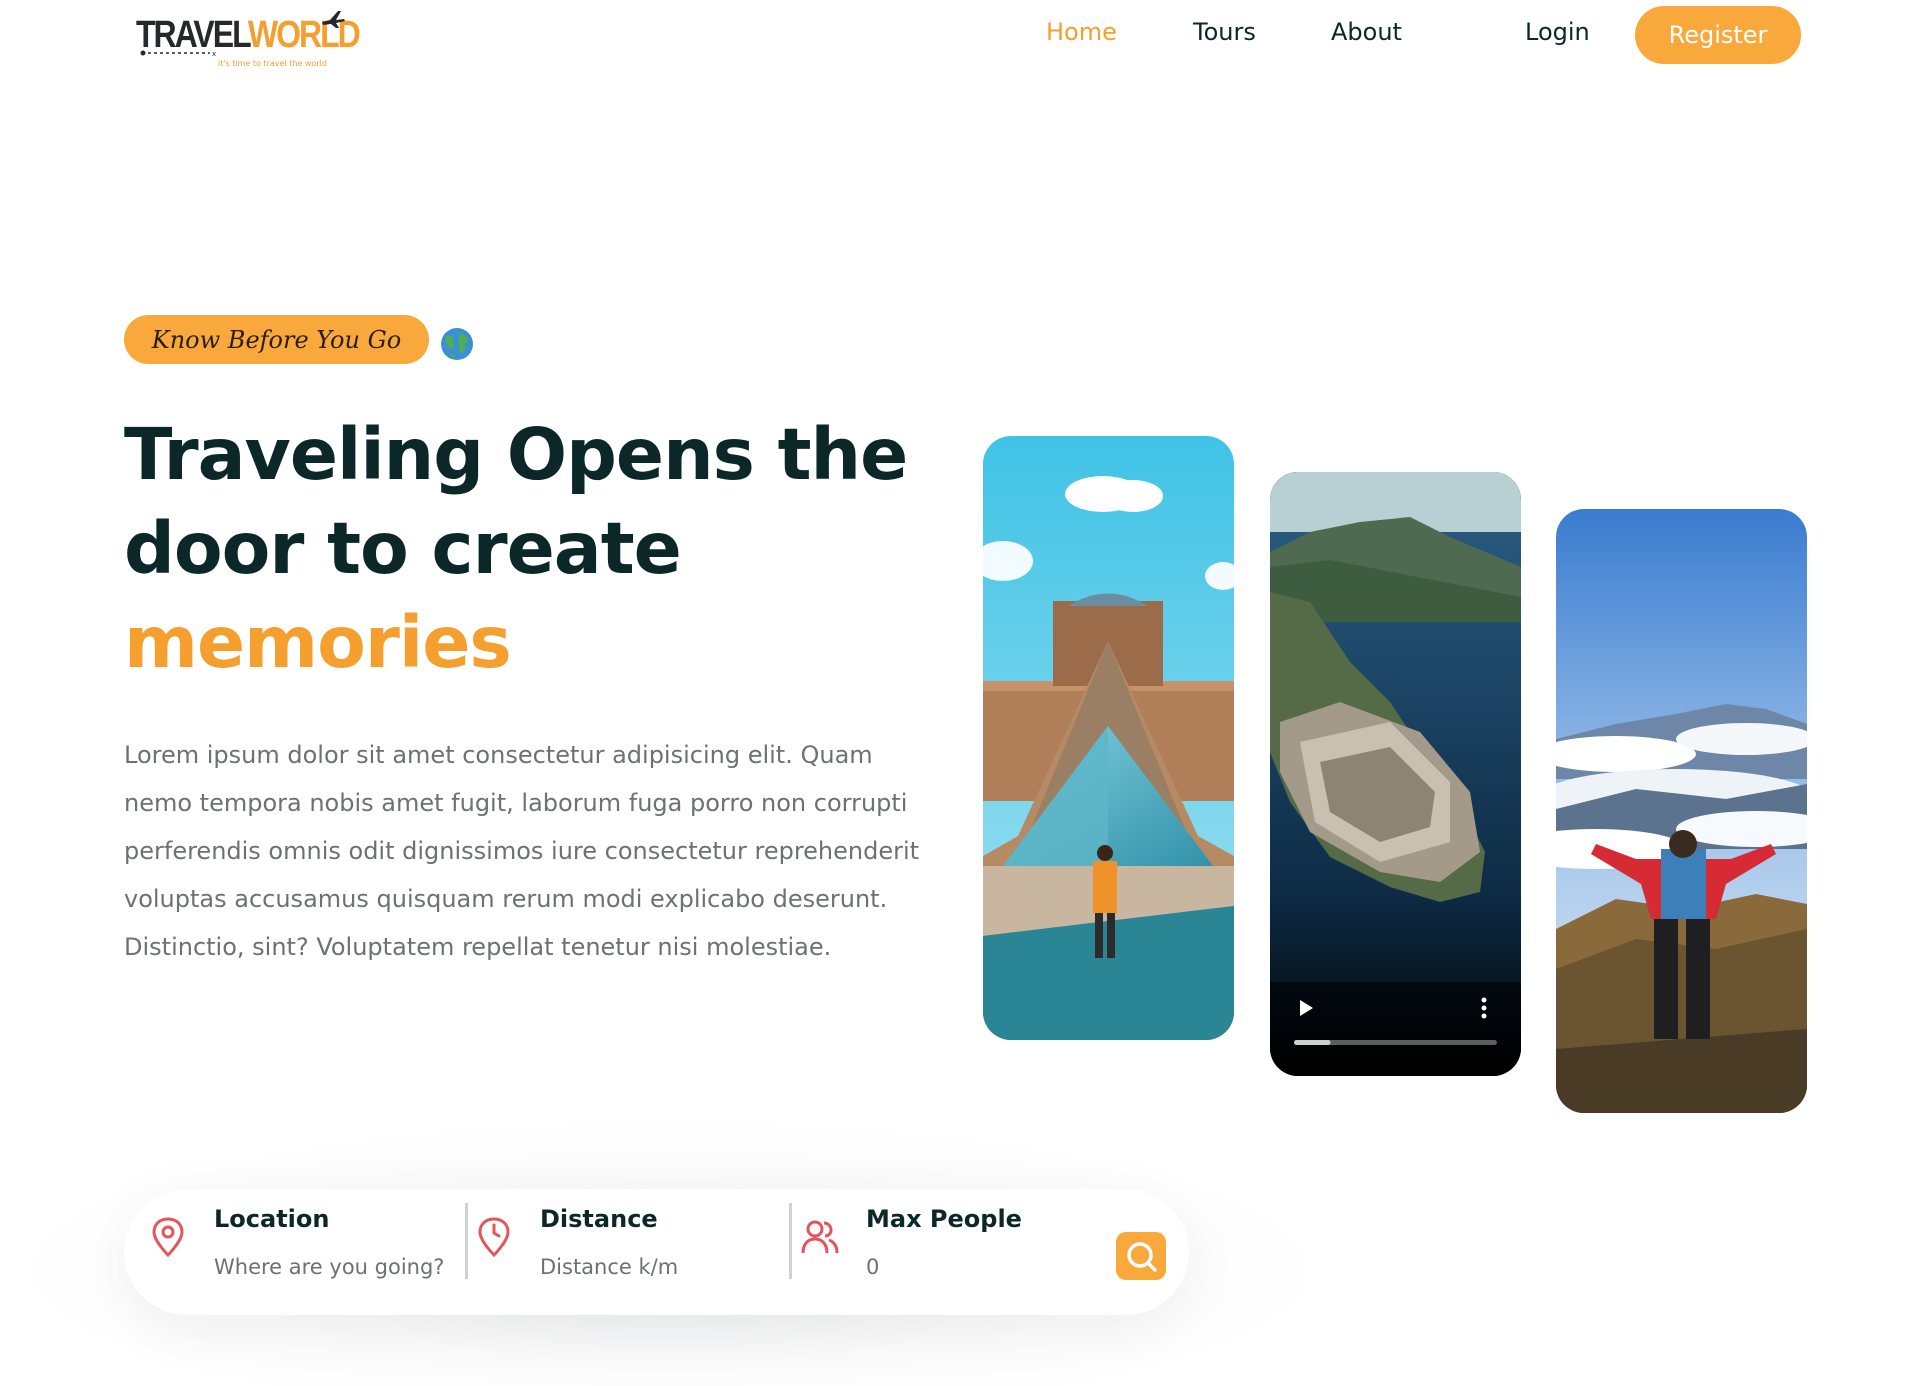 The height and width of the screenshot is (1386, 1920). What do you see at coordinates (1366, 35) in the screenshot?
I see `nav-about: About` at bounding box center [1366, 35].